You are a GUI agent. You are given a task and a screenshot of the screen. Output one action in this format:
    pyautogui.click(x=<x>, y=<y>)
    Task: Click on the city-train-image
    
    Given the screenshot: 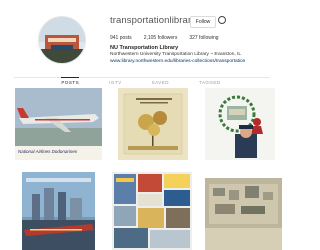 What is the action you would take?
    pyautogui.click(x=58, y=211)
    